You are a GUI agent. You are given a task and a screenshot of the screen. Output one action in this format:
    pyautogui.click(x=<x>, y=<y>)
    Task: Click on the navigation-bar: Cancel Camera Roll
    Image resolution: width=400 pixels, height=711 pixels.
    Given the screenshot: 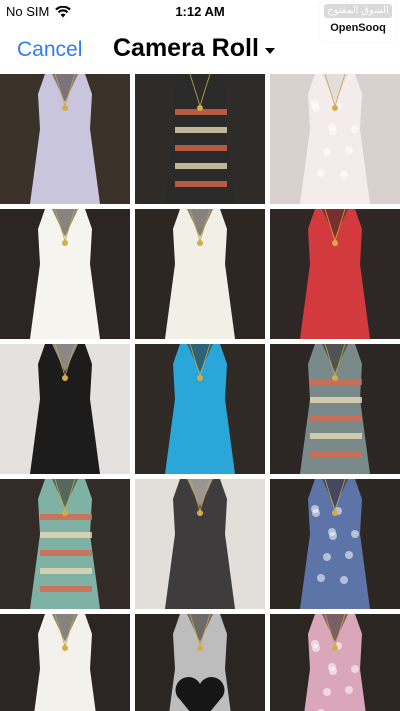 What is the action you would take?
    pyautogui.click(x=200, y=50)
    